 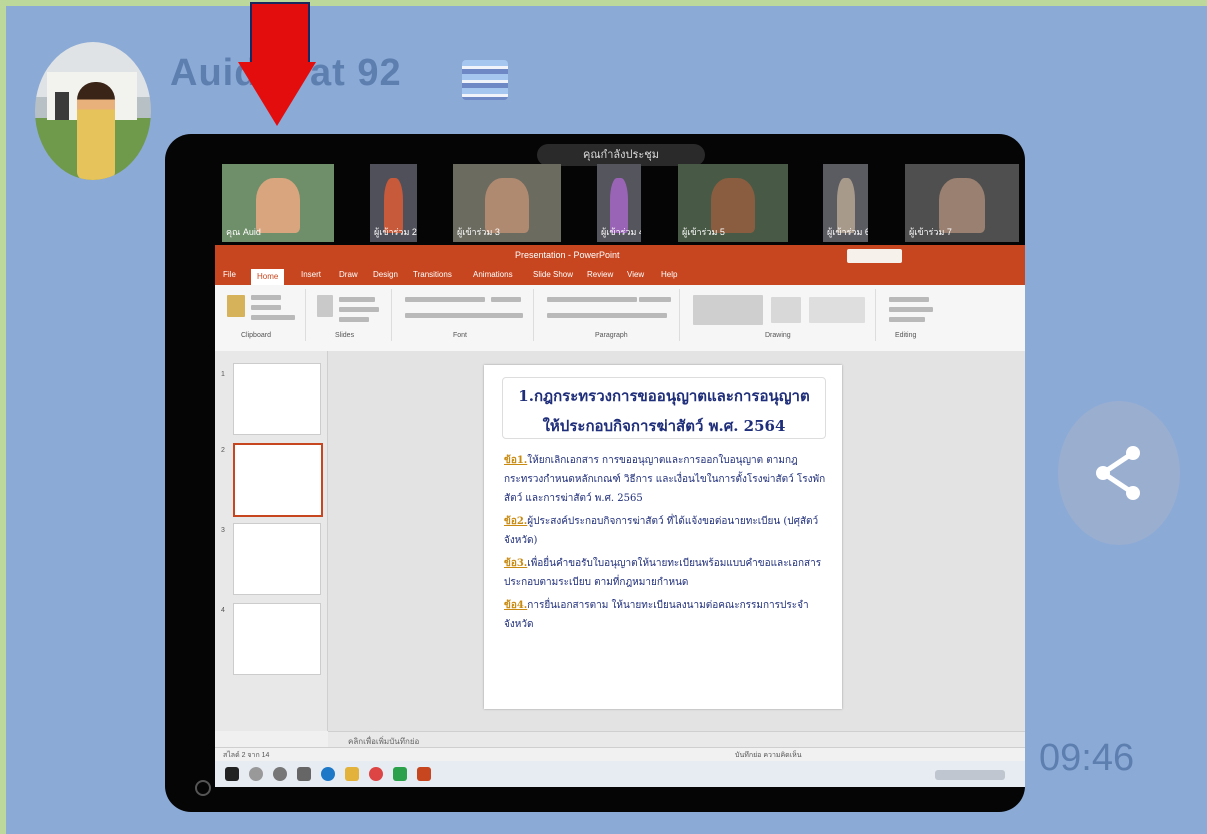 What do you see at coordinates (345, 335) in the screenshot?
I see `ribbon-group-label: Slides` at bounding box center [345, 335].